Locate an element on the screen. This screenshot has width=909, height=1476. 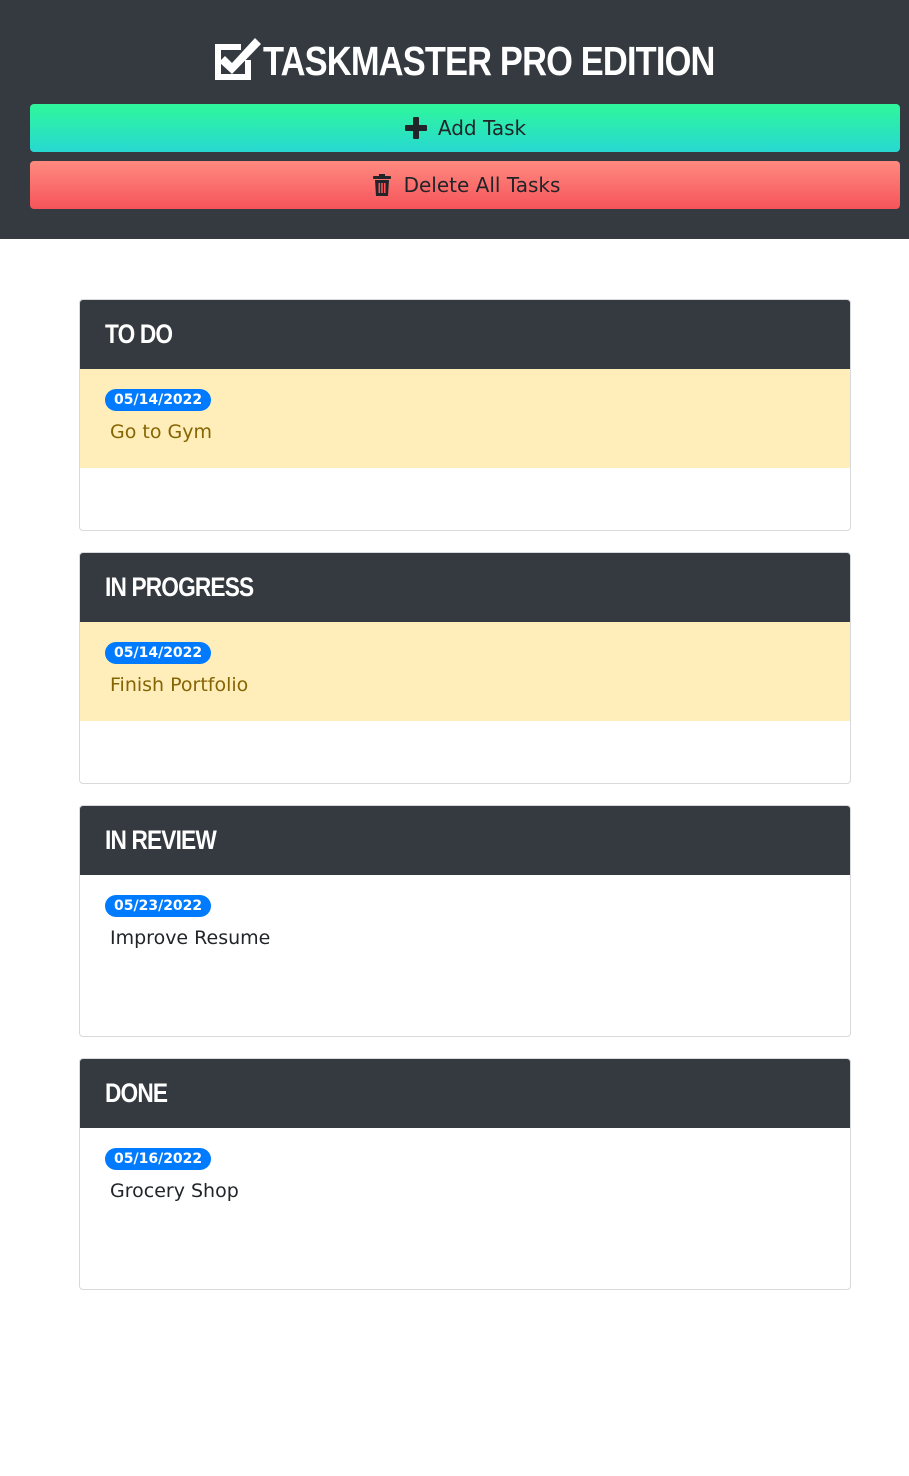
column-header: To Do is located at coordinates (465, 334).